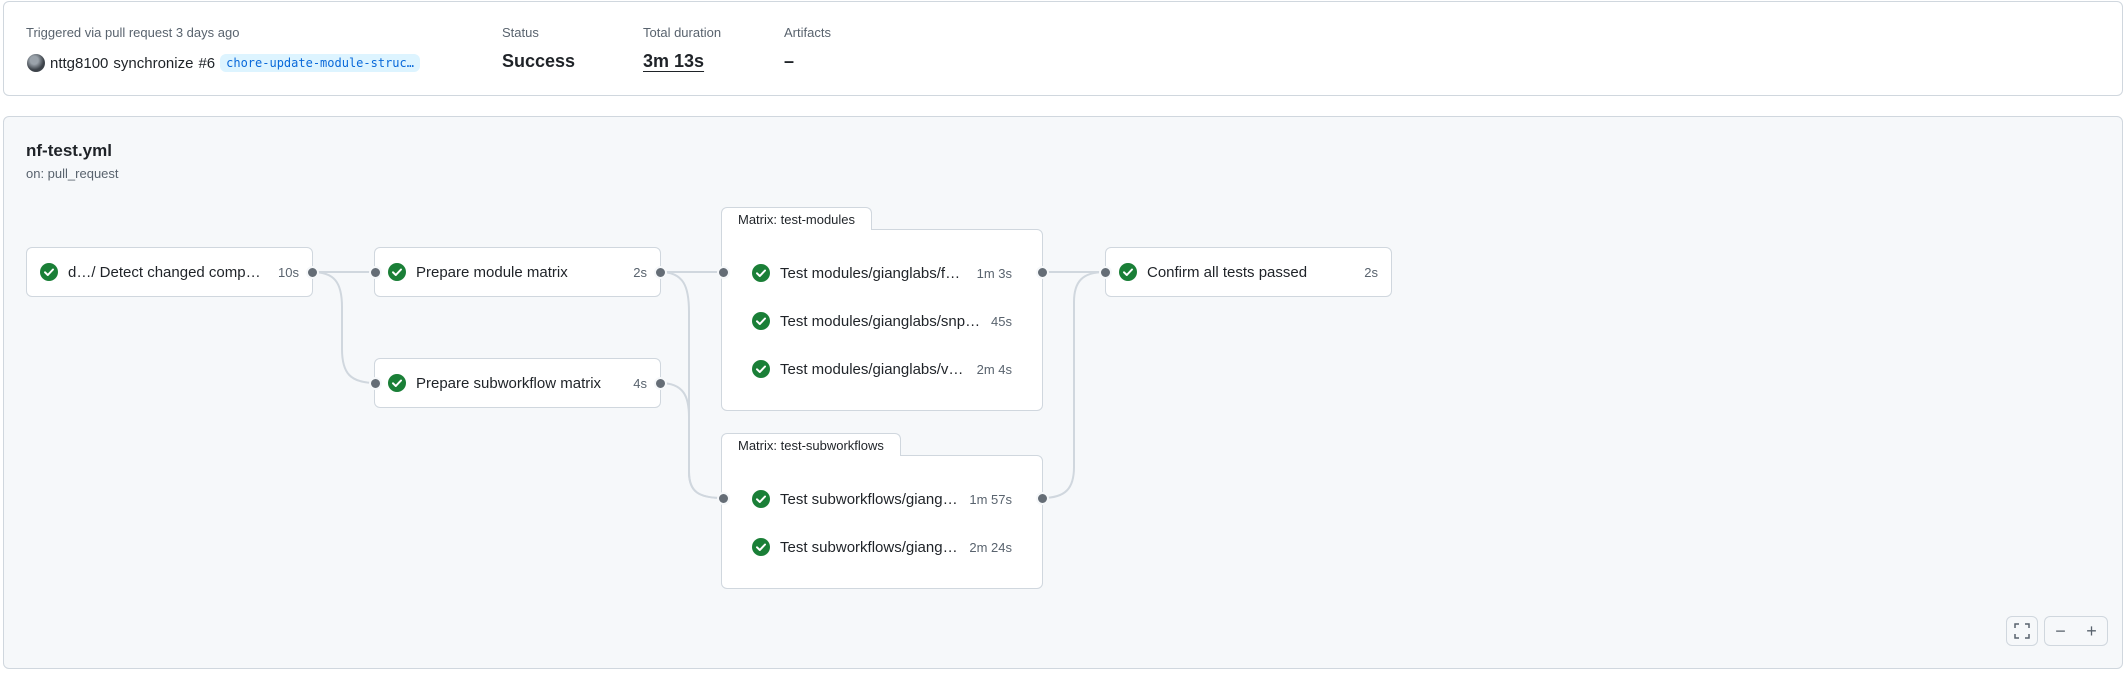  What do you see at coordinates (723, 272) in the screenshot?
I see `port-modules-matrix-in` at bounding box center [723, 272].